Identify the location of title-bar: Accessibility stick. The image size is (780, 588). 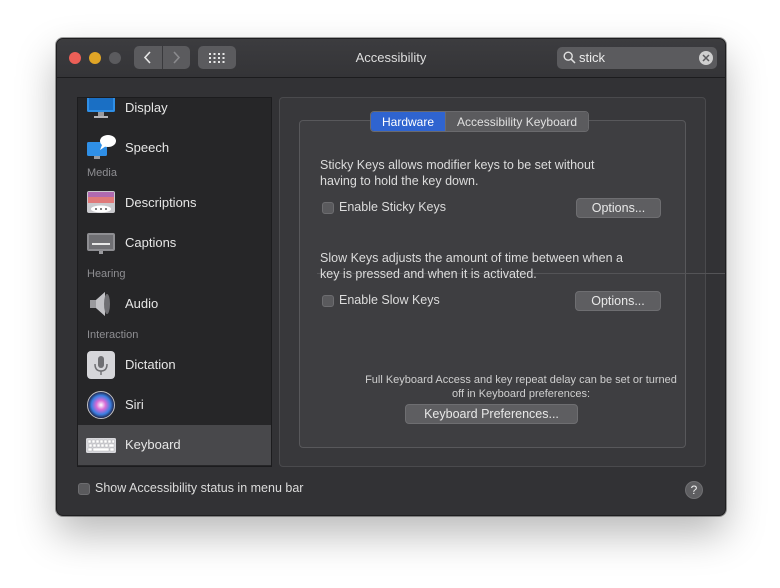
(391, 58).